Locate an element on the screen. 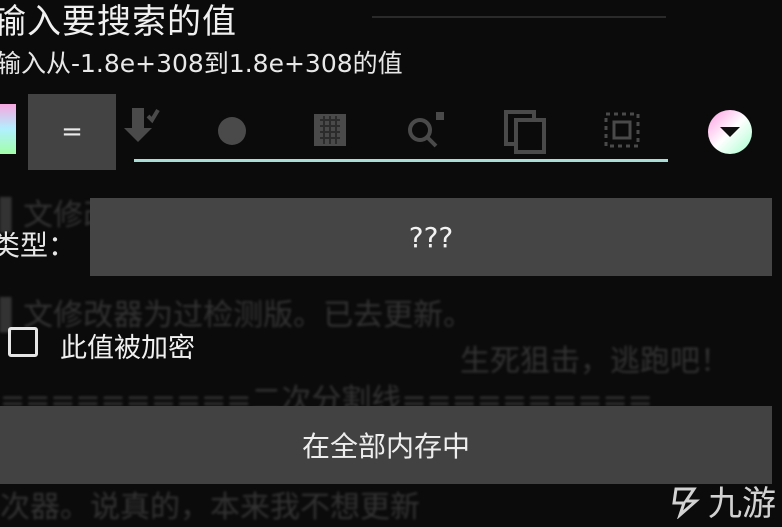 The height and width of the screenshot is (527, 782). paste-icon is located at coordinates (140, 129).